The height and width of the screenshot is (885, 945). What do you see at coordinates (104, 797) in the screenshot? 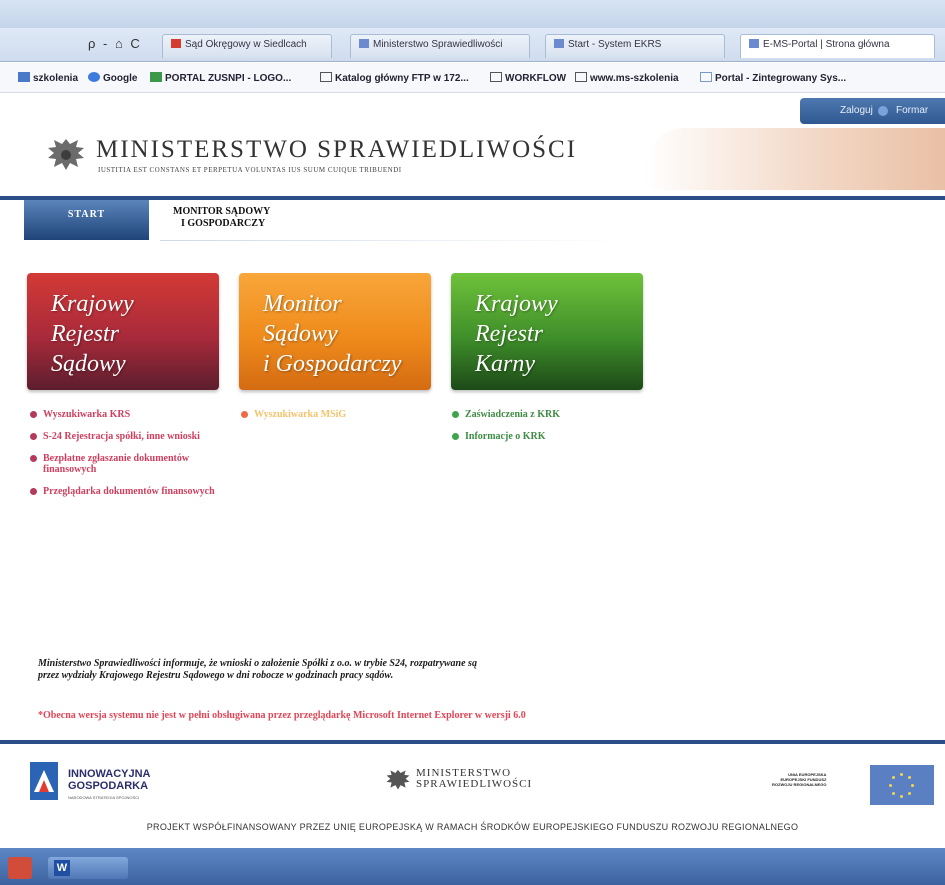
I see `ig-subtitle: NARODOWA STRATEGIA SPÓJNOŚCI` at bounding box center [104, 797].